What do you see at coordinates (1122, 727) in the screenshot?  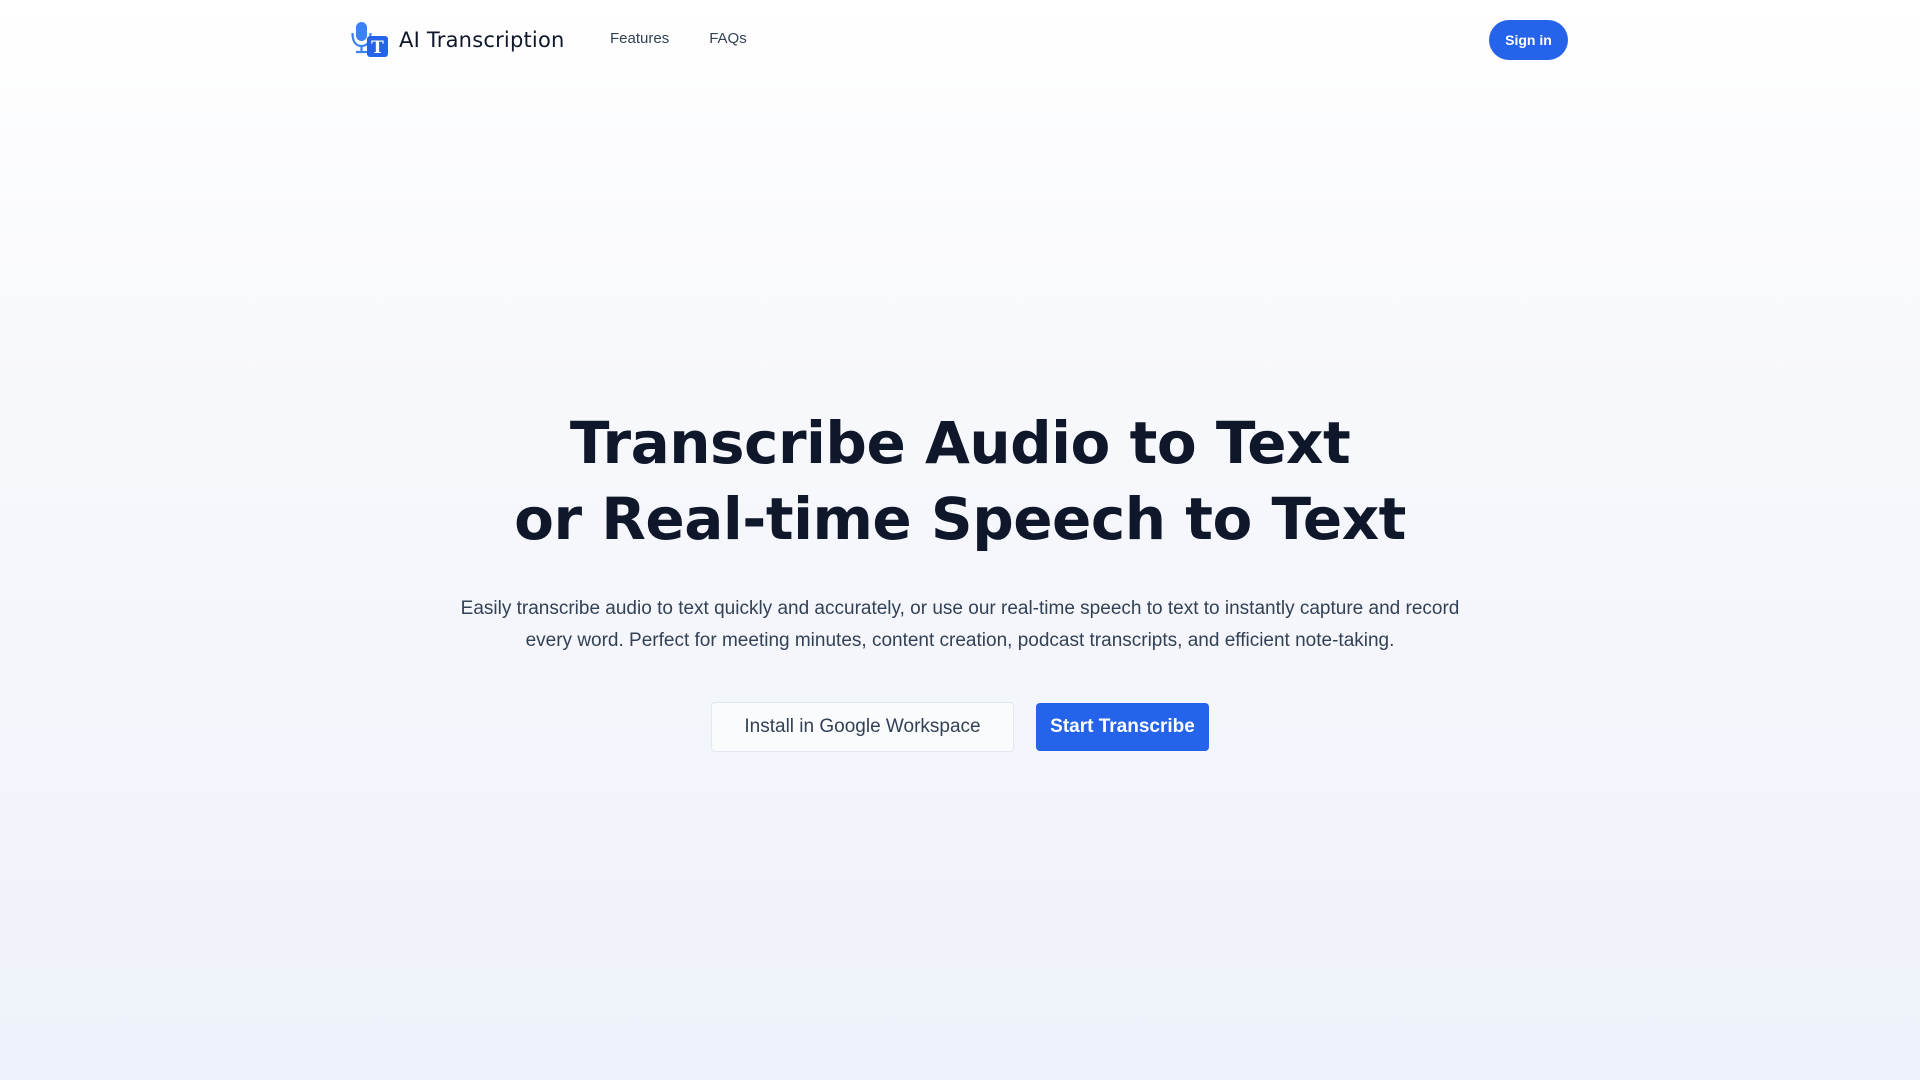 I see `start-transcribe-button: Start Transcribe` at bounding box center [1122, 727].